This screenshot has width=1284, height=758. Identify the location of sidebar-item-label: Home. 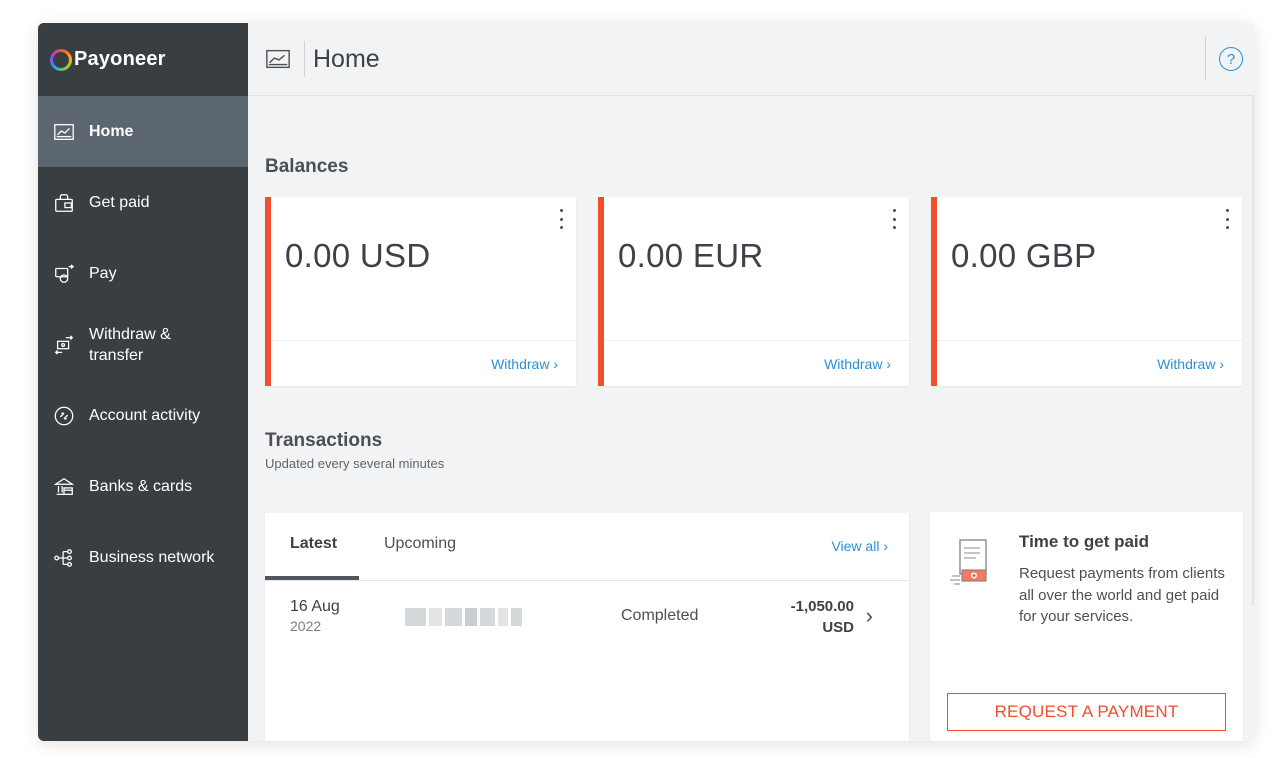
(111, 131).